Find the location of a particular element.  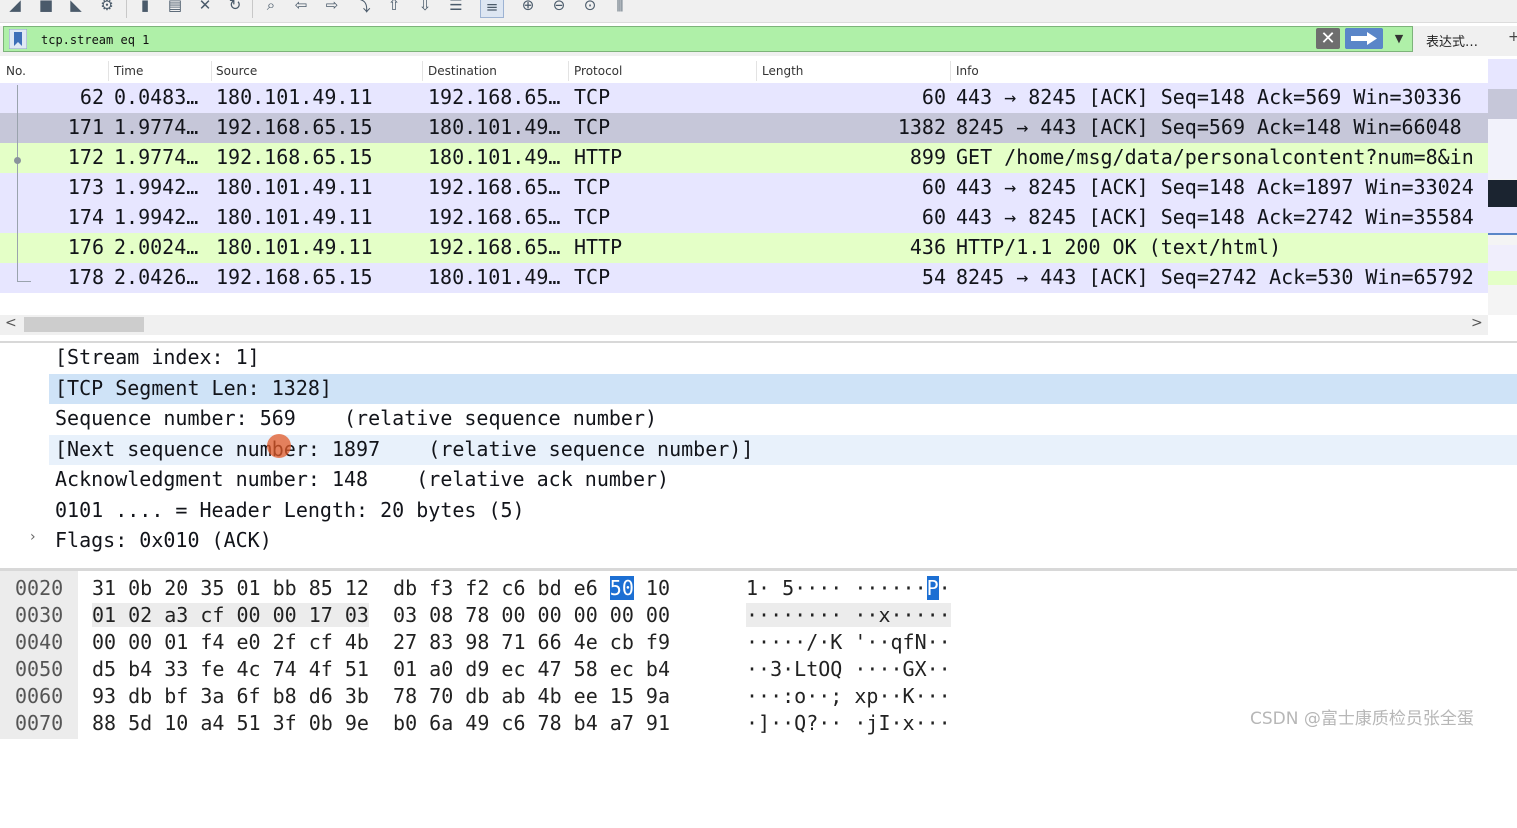

conversation-tree-end is located at coordinates (24, 281).